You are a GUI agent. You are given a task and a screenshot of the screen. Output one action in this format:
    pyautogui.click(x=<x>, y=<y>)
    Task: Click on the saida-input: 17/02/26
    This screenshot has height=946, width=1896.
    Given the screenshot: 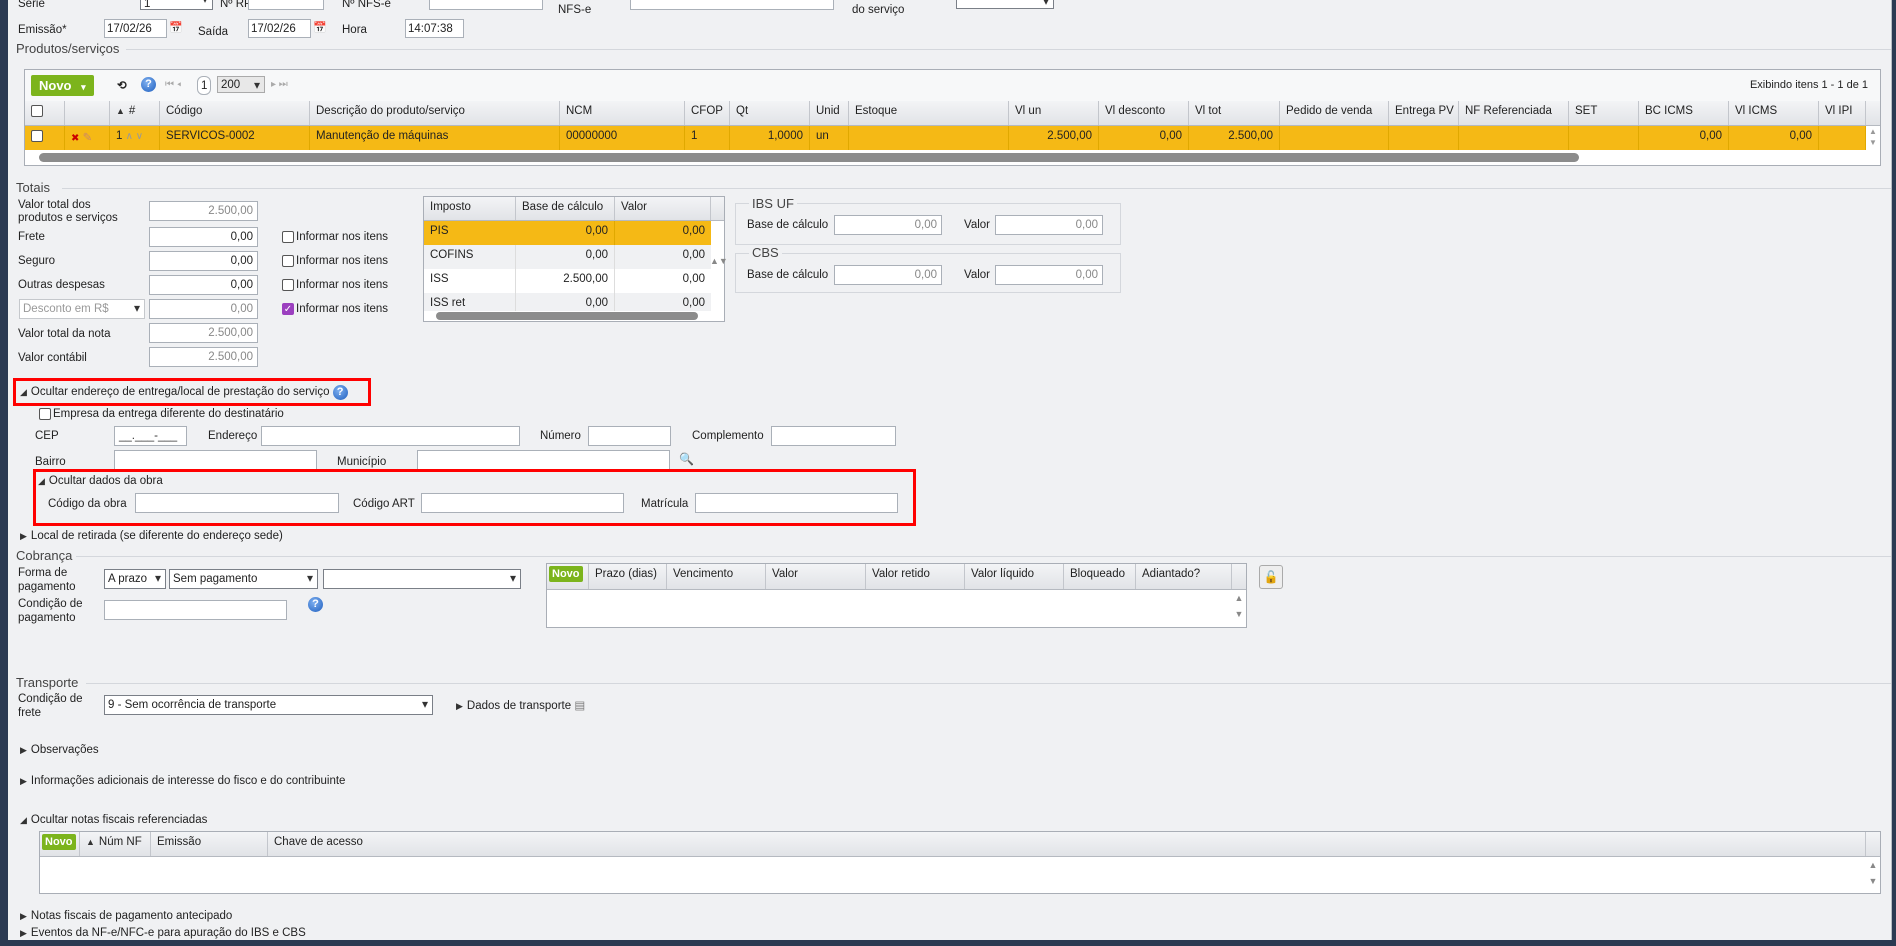 What is the action you would take?
    pyautogui.click(x=279, y=28)
    